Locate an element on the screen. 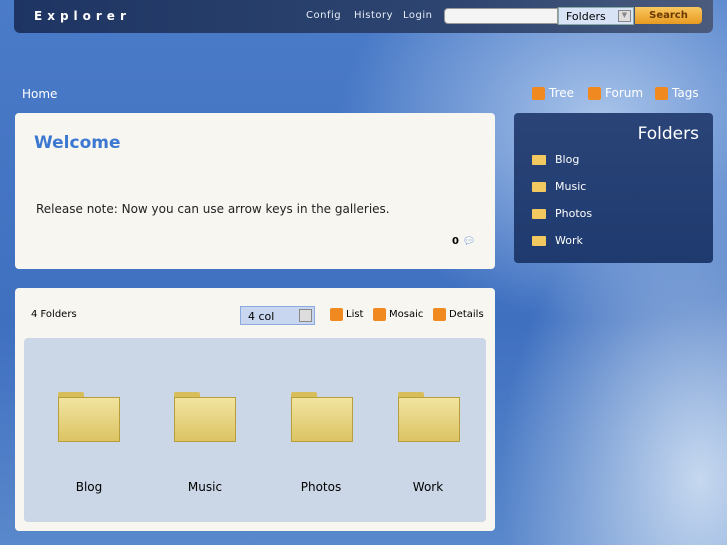 This screenshot has width=727, height=545. columns-select: 4 col is located at coordinates (277, 315).